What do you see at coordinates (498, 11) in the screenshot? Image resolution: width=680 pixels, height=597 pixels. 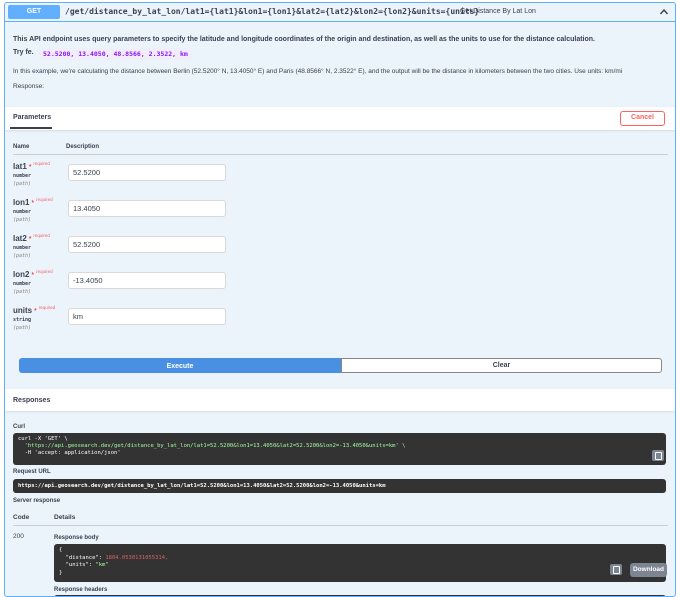 I see `operation-summary-text: Get Distance By Lat Lon` at bounding box center [498, 11].